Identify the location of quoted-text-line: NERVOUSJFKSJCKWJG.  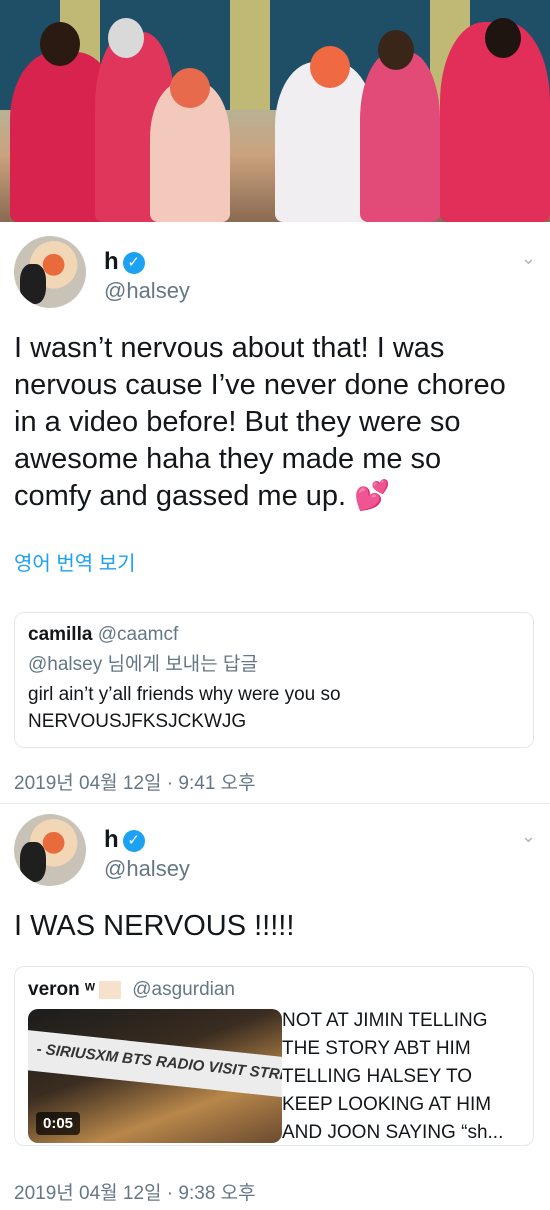
(137, 721).